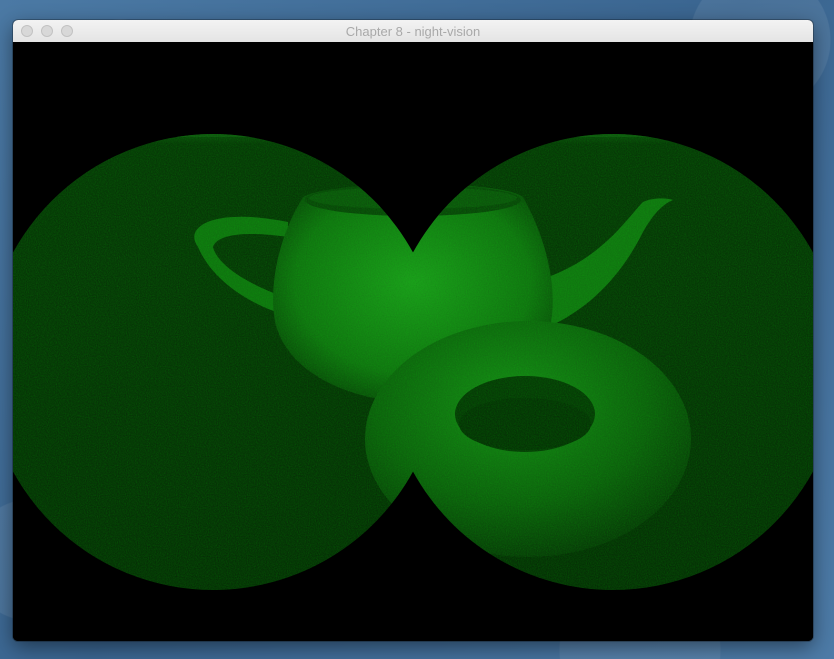  I want to click on title-bar: Chapter 8 - night-vision, so click(413, 31).